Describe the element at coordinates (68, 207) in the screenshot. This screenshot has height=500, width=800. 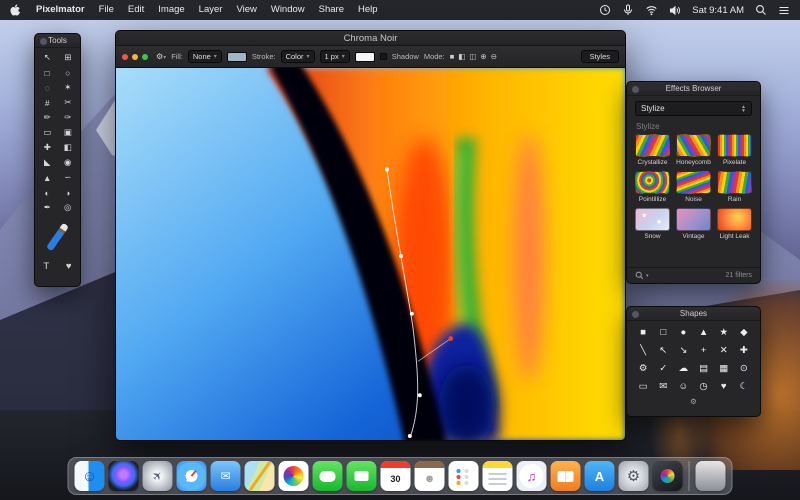
I see `tool-zoom-tool: ◎` at that location.